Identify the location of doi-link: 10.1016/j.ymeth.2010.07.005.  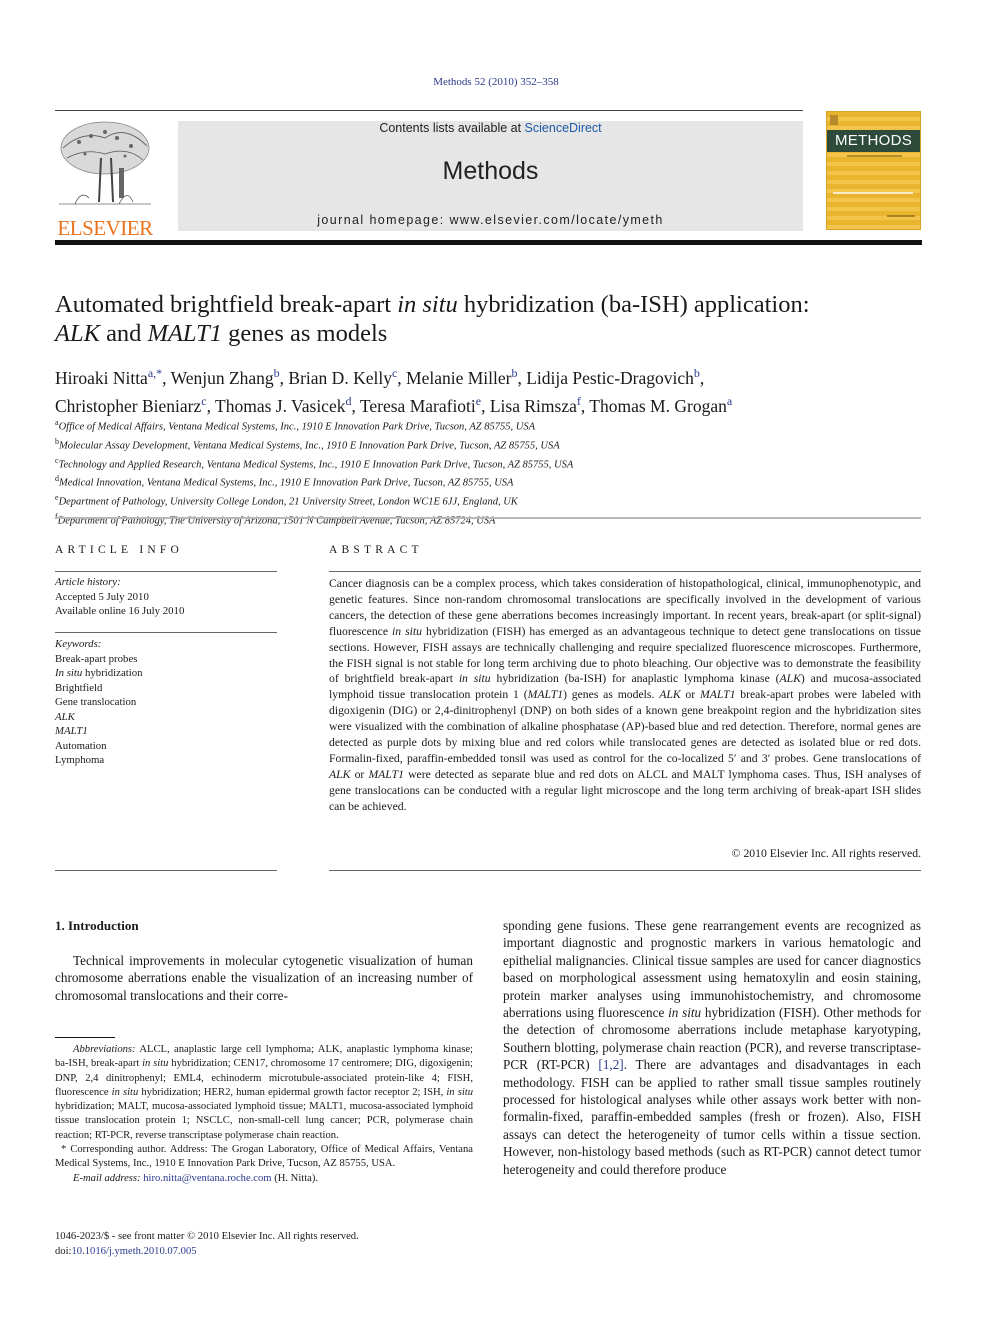
(133, 1251).